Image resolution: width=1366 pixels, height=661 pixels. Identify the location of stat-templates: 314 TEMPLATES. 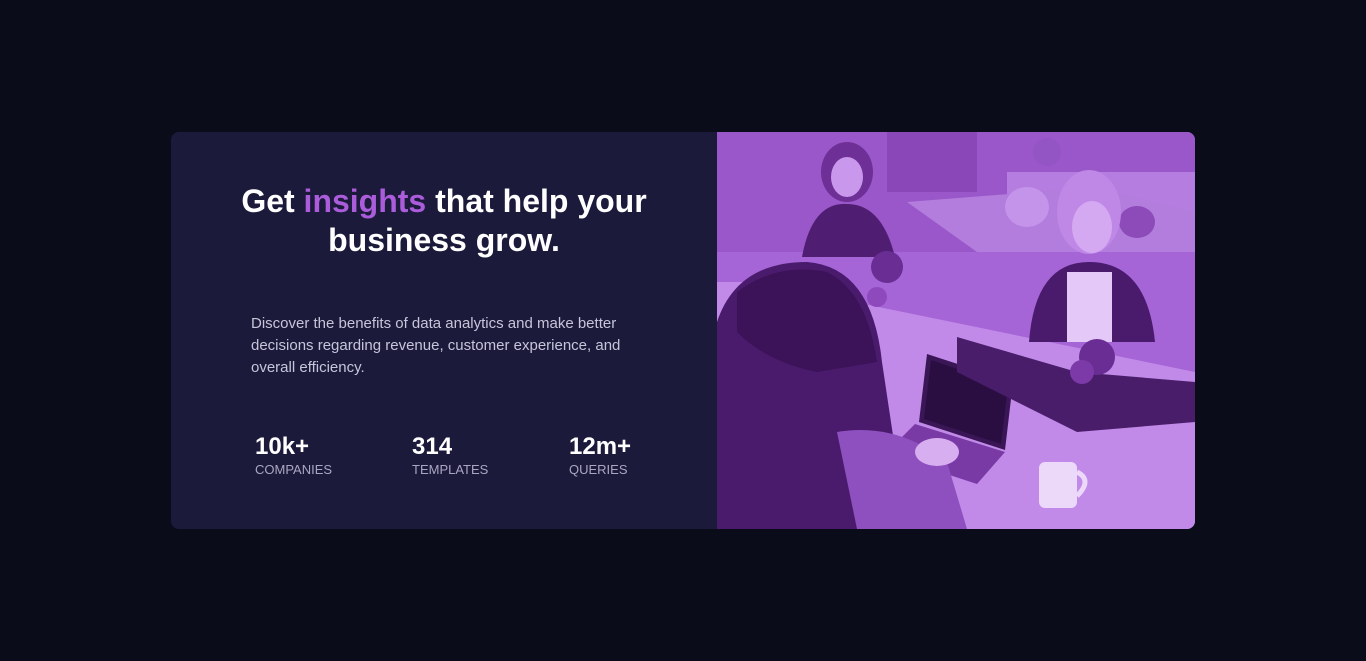
(450, 454).